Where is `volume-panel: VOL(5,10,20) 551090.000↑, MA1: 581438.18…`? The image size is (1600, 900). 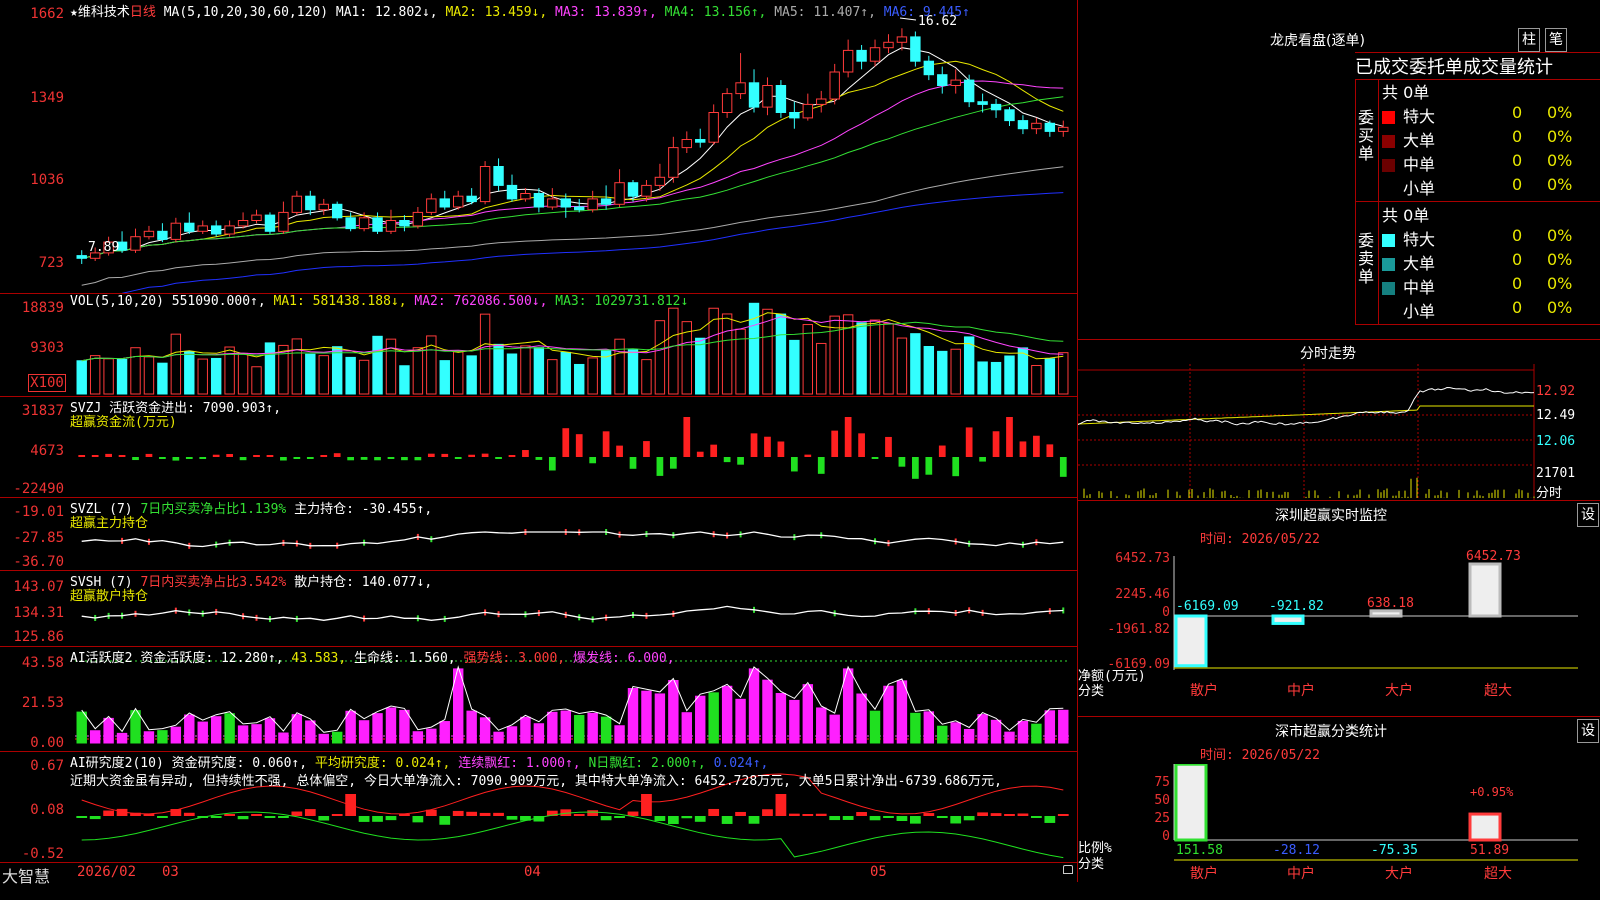
volume-panel: VOL(5,10,20) 551090.000↑, MA1: 581438.18… is located at coordinates (538, 345).